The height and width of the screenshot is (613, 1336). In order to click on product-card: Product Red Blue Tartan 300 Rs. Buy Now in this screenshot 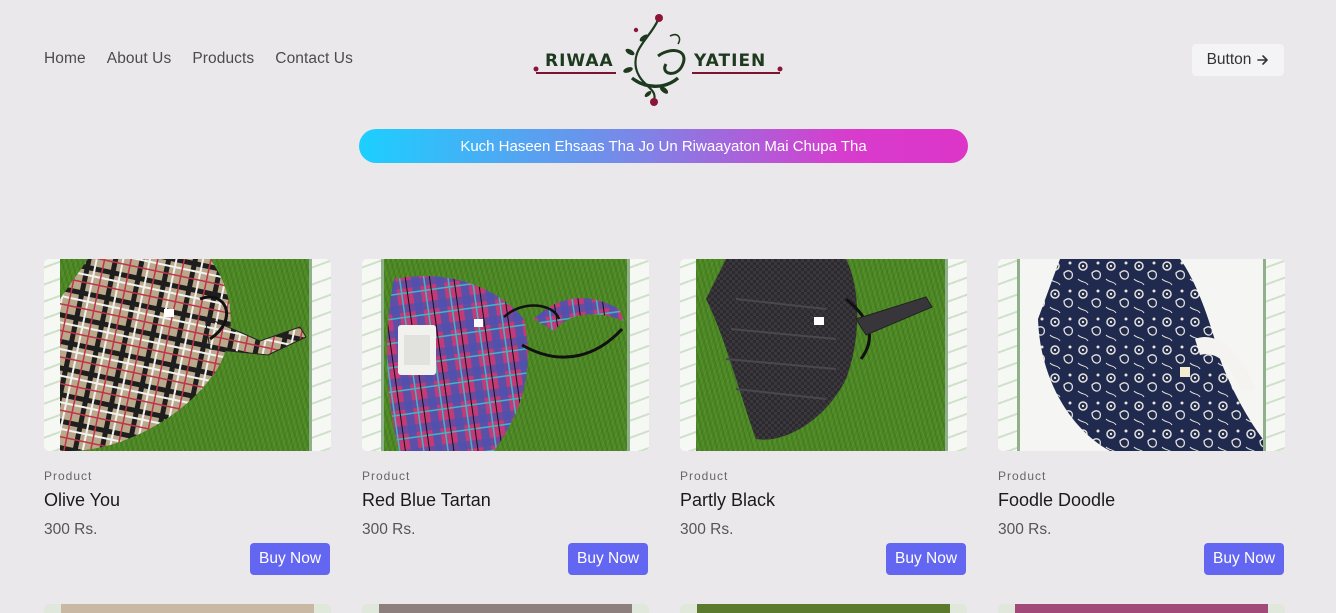, I will do `click(505, 417)`.